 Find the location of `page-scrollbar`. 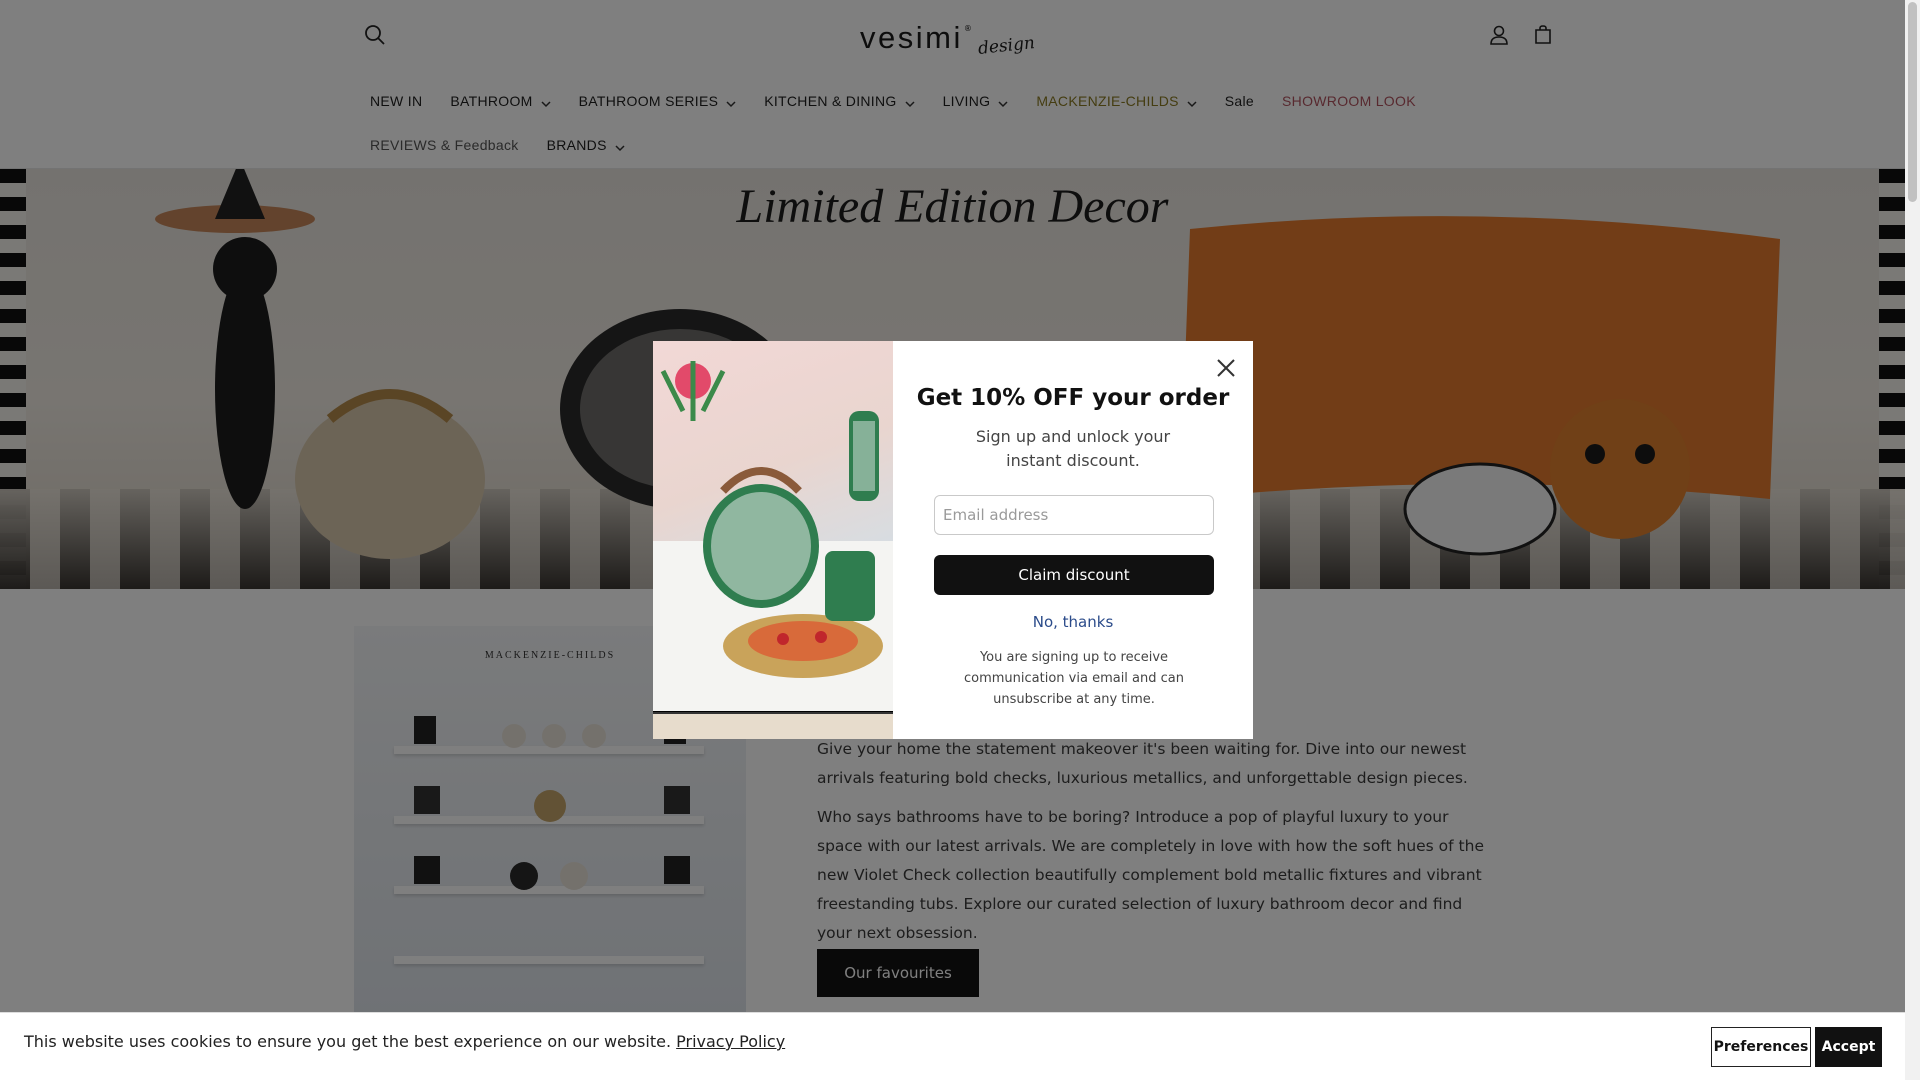

page-scrollbar is located at coordinates (1912, 540).